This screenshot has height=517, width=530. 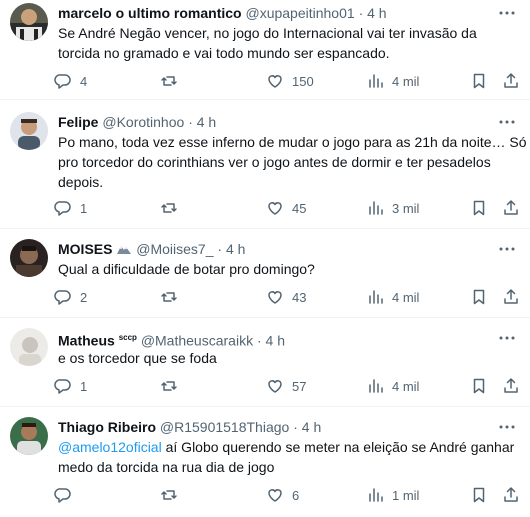 What do you see at coordinates (110, 447) in the screenshot?
I see `mention-link: @amelo12oficial` at bounding box center [110, 447].